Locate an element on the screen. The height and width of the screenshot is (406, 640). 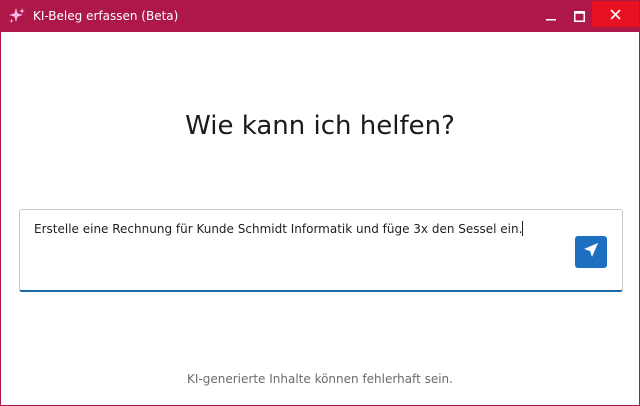
title-bar: KI-Beleg erfassen (Beta) is located at coordinates (320, 16).